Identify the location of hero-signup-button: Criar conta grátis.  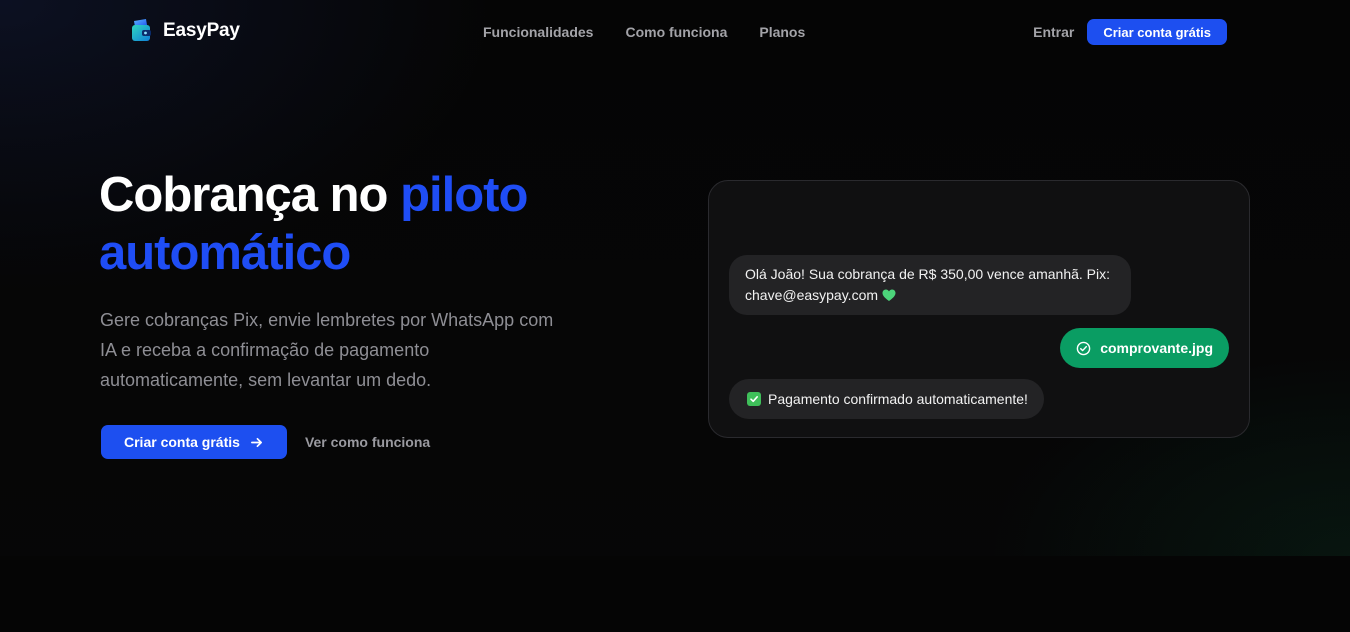
(194, 442).